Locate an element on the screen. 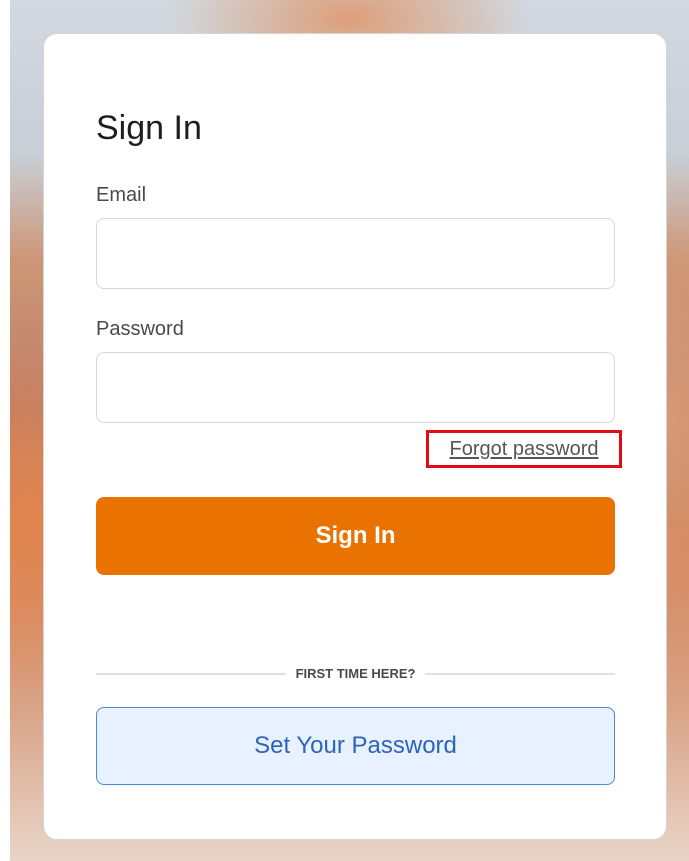 Image resolution: width=689 pixels, height=861 pixels. first-time-label: FIRST TIME HERE? is located at coordinates (355, 673).